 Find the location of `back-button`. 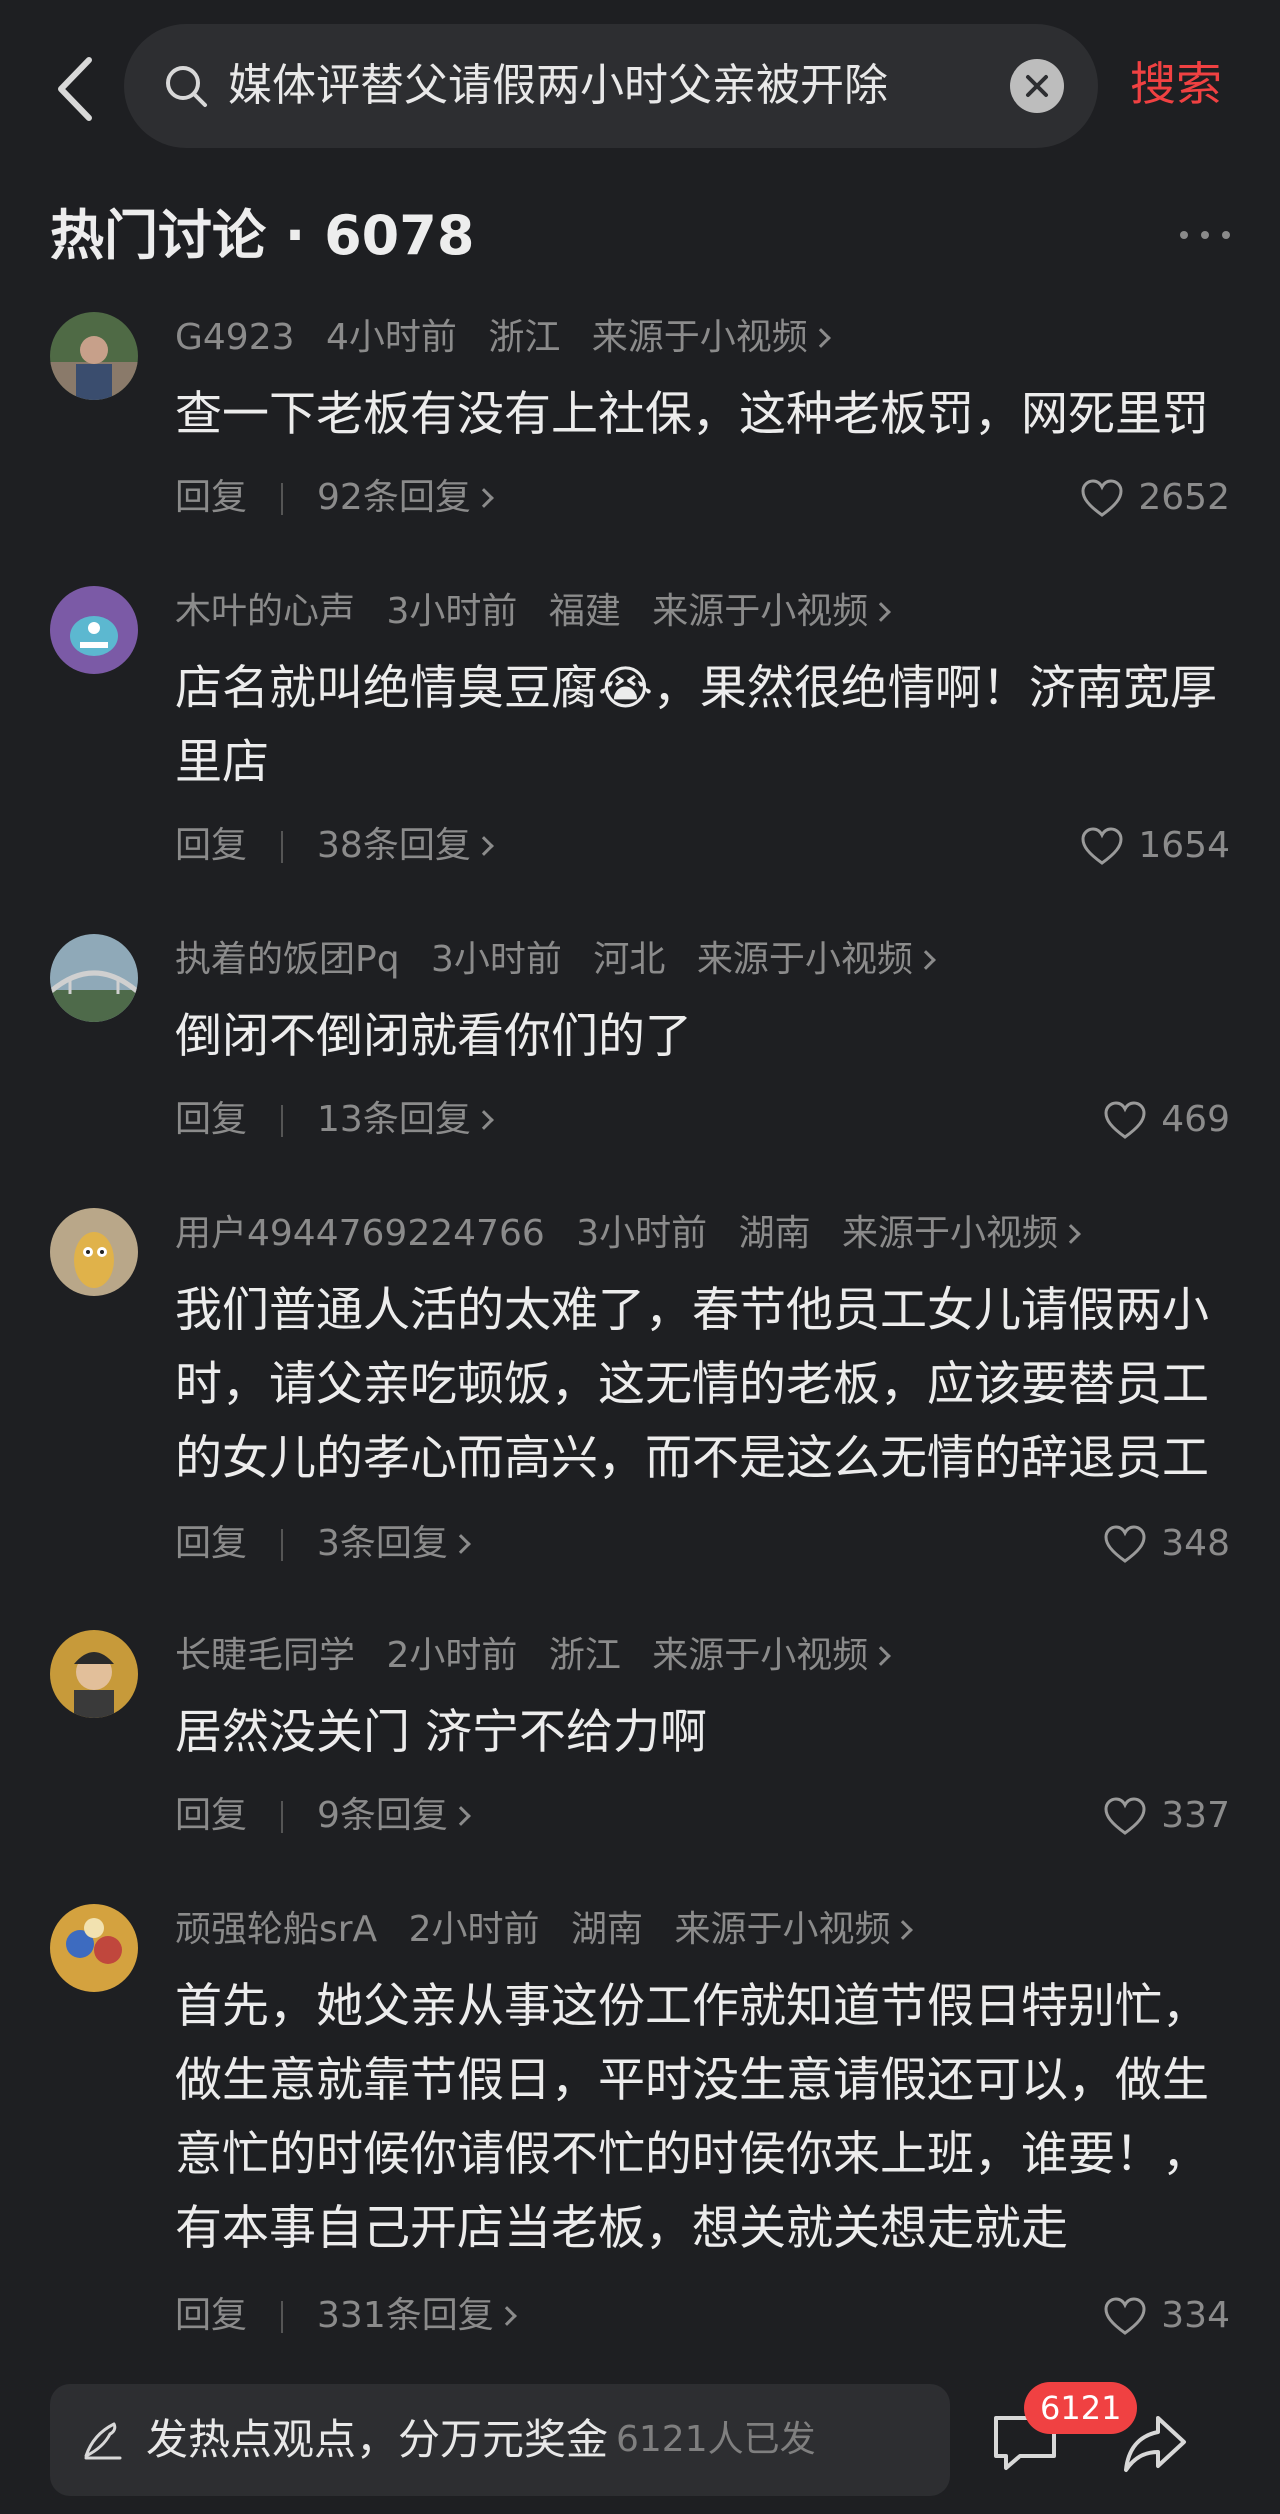

back-button is located at coordinates (75, 89).